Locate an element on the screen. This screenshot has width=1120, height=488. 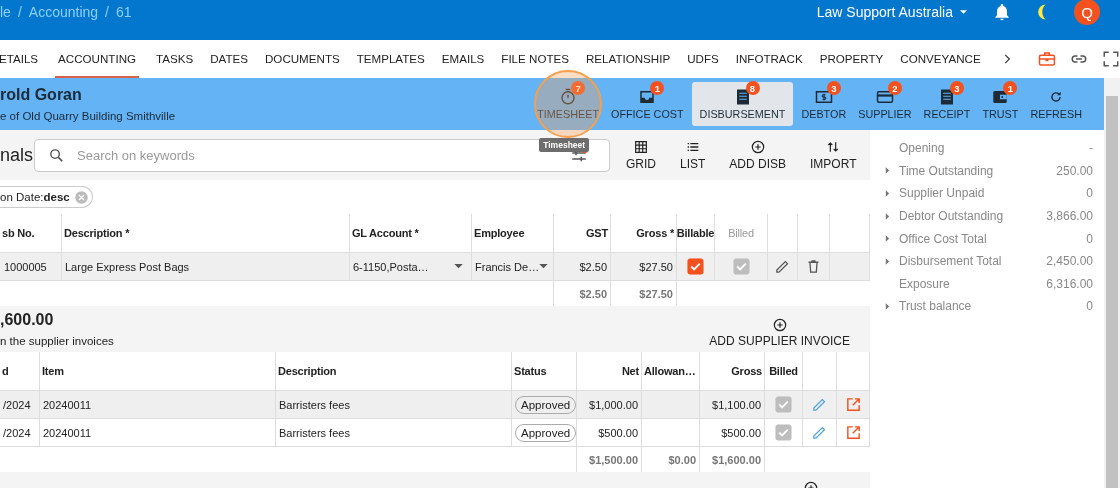
scrollbar is located at coordinates (1112, 283).